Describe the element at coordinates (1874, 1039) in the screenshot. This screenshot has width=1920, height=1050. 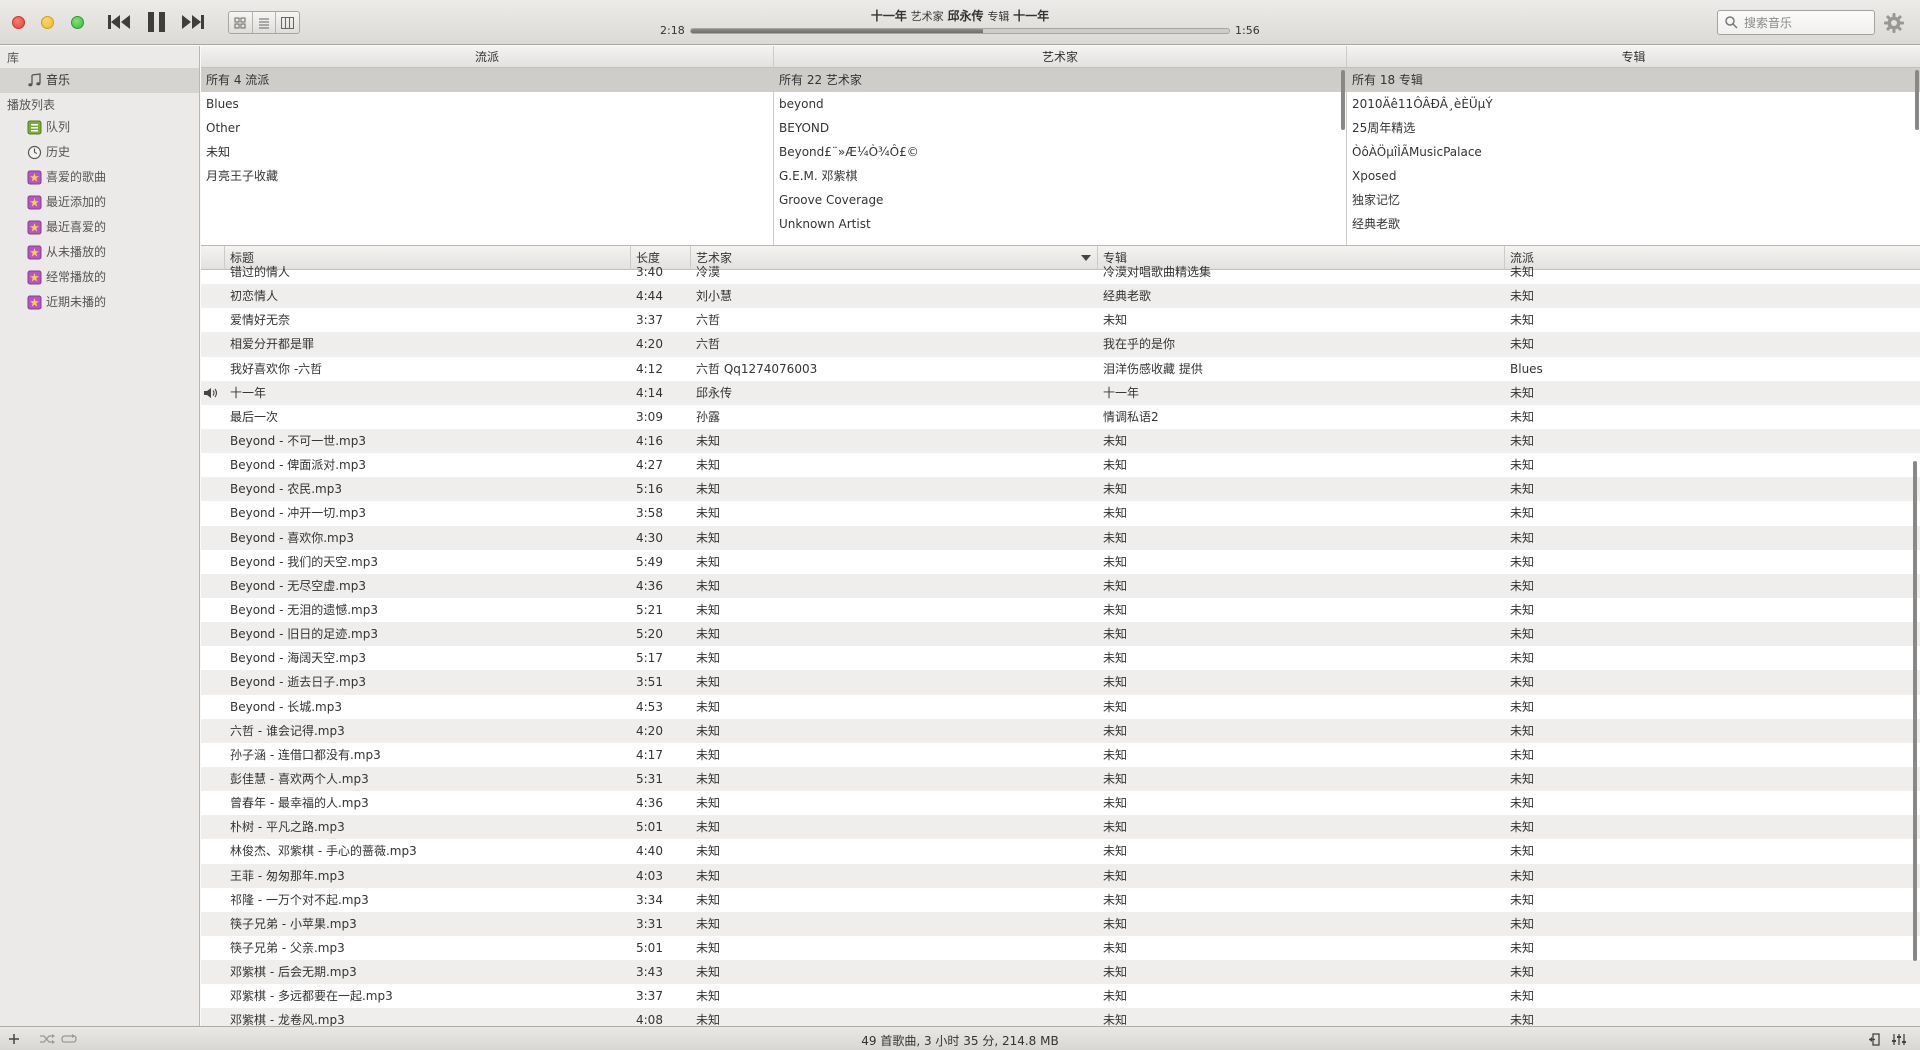
I see `info-panel-button` at that location.